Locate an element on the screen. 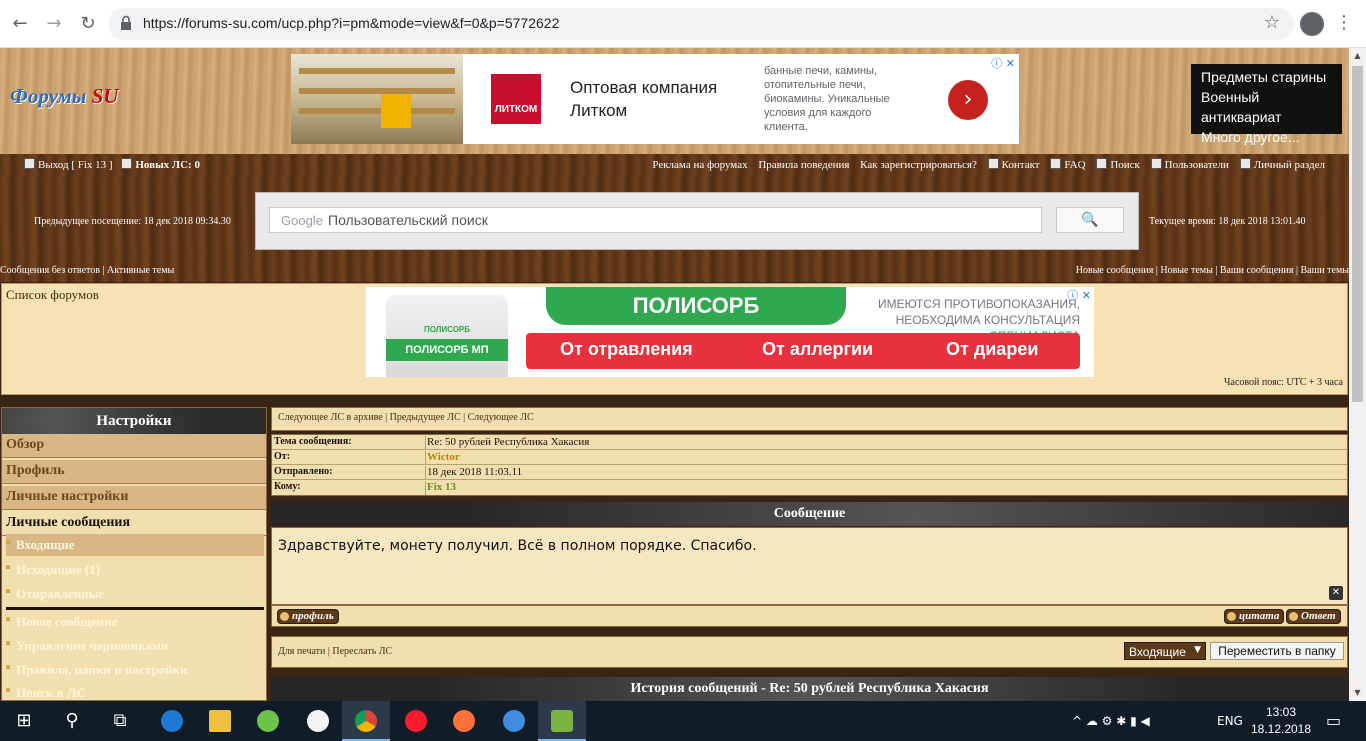 This screenshot has height=741, width=1366. nav-link-contact: Контакт is located at coordinates (1021, 165).